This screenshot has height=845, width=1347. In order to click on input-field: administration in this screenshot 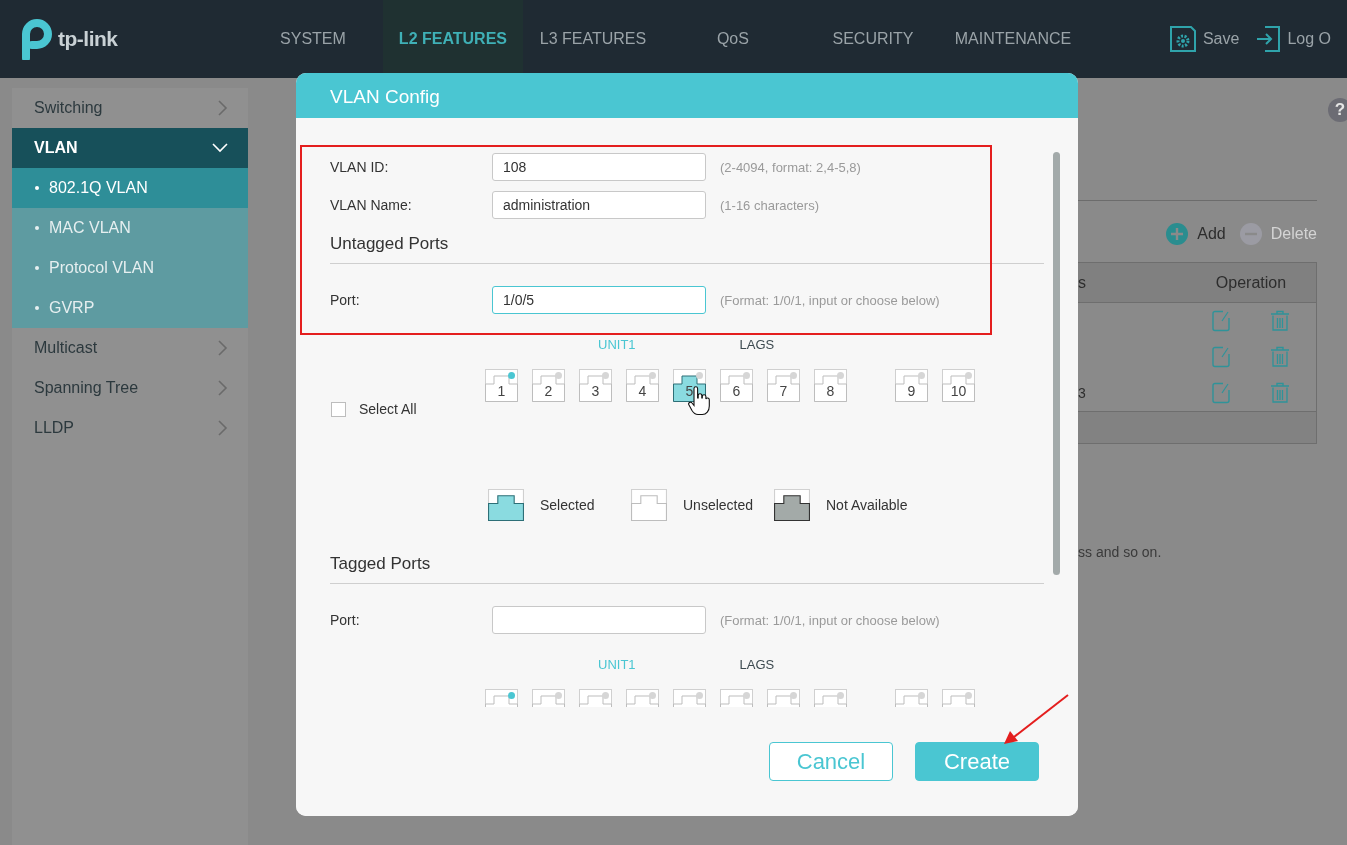, I will do `click(599, 205)`.